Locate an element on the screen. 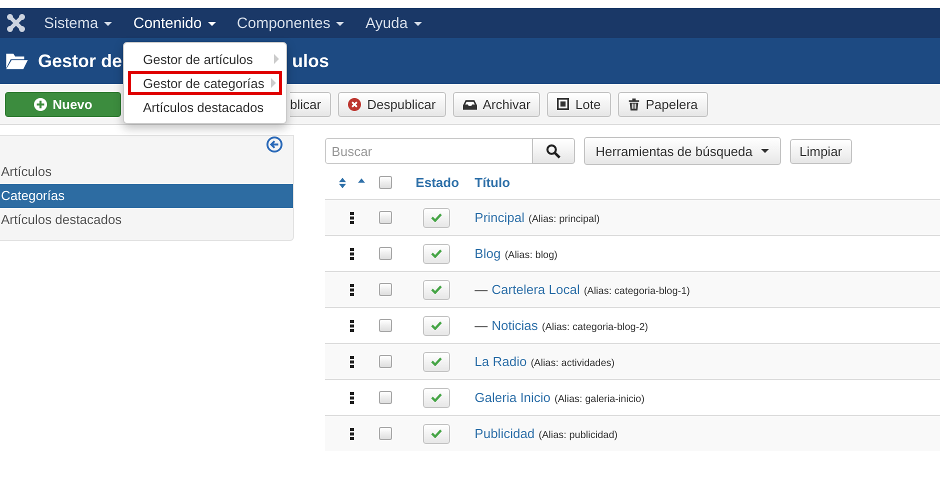  search-button is located at coordinates (553, 151).